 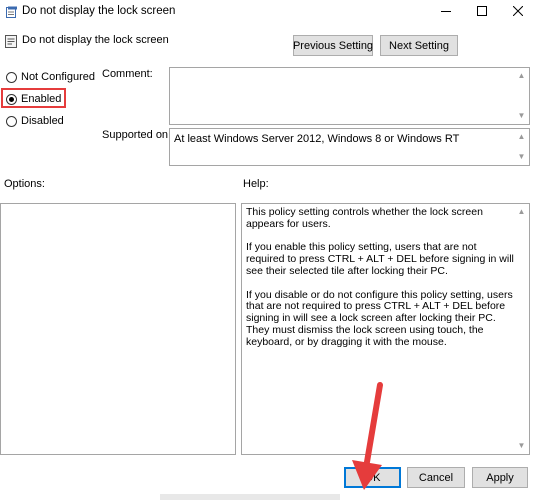 What do you see at coordinates (137, 135) in the screenshot?
I see `supported-on-label: Supported on:` at bounding box center [137, 135].